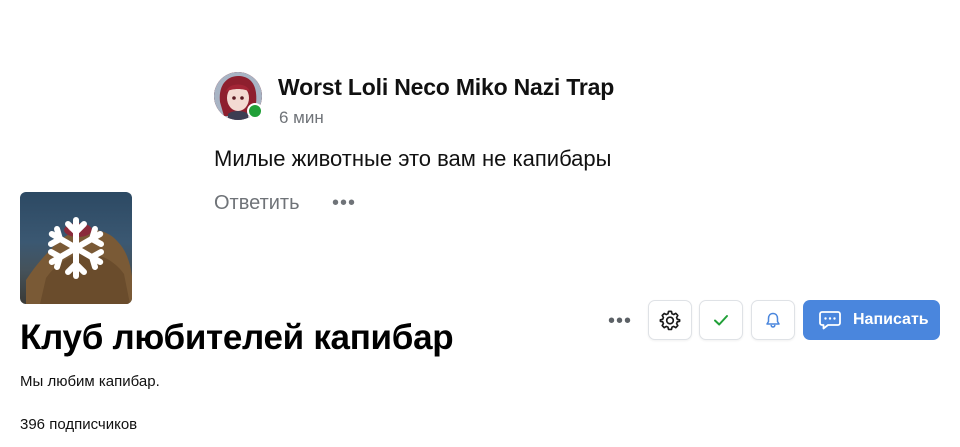  I want to click on bell-icon, so click(773, 320).